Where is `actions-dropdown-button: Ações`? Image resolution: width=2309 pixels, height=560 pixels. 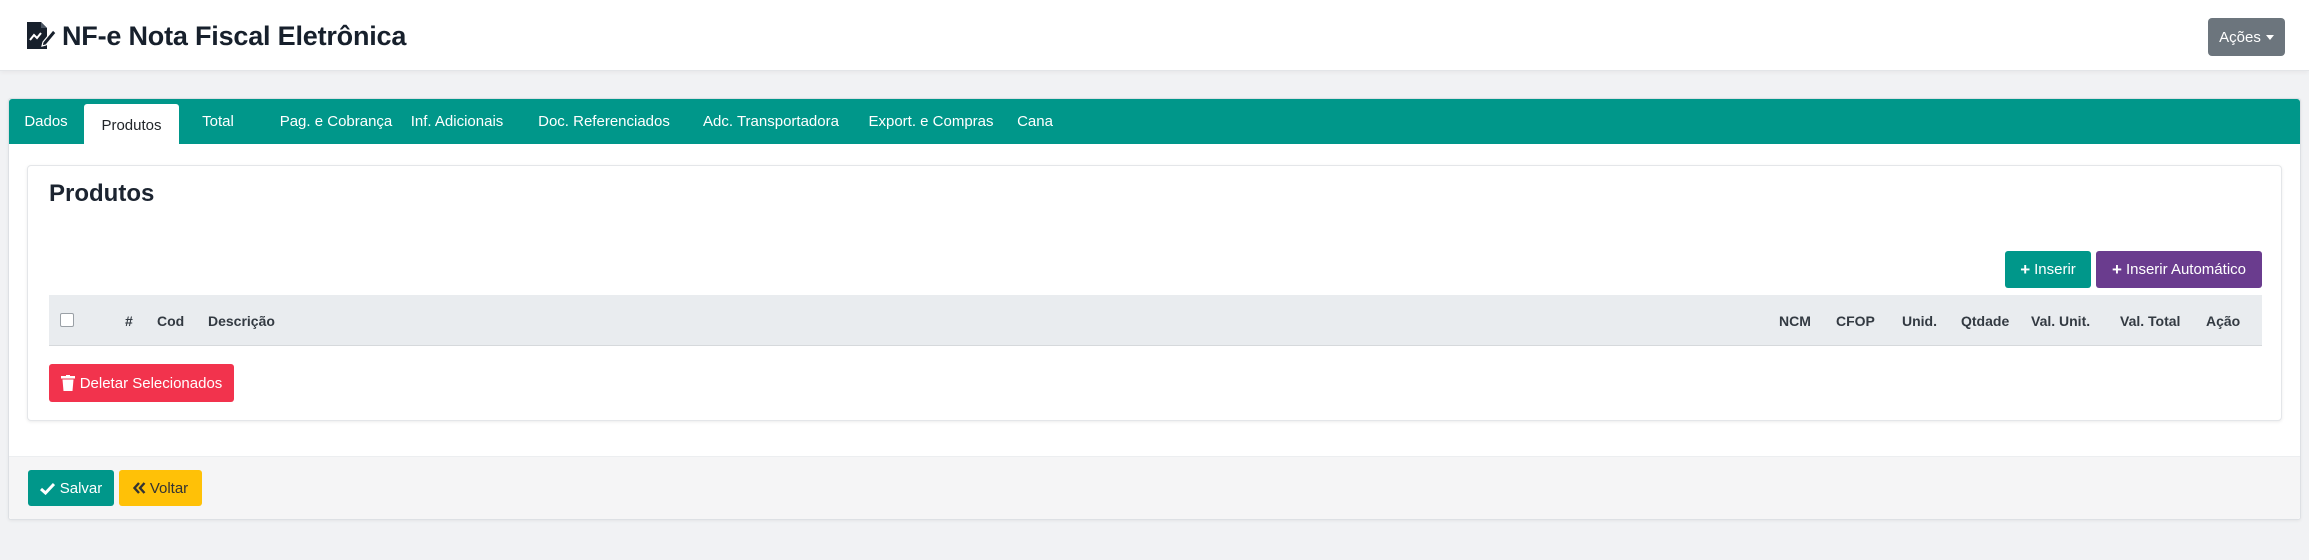
actions-dropdown-button: Ações is located at coordinates (2246, 37).